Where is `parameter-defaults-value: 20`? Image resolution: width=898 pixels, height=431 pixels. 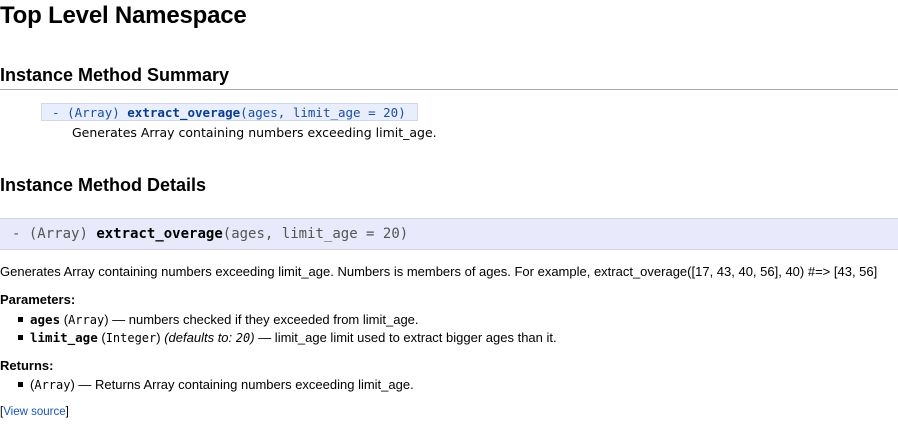
parameter-defaults-value: 20 is located at coordinates (243, 338).